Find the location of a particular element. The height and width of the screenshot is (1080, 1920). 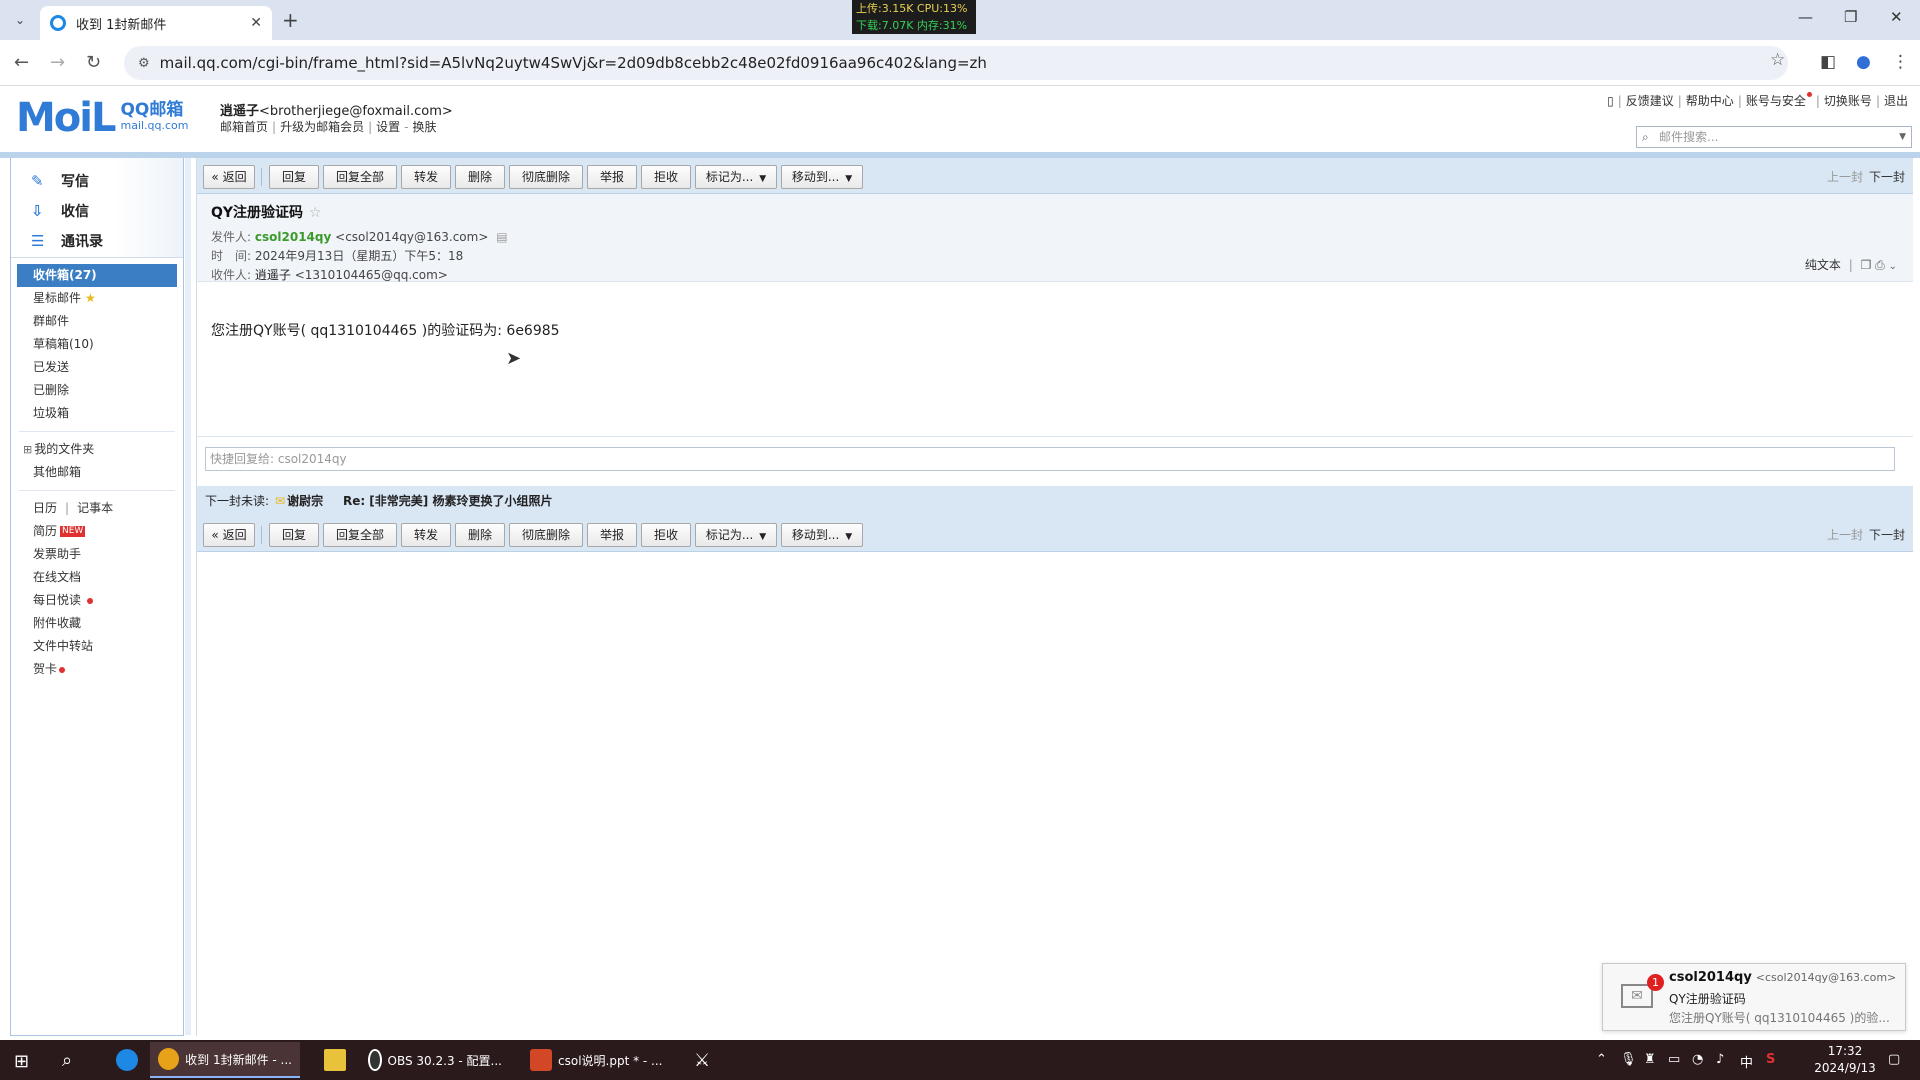

sogou-ime-icon: S is located at coordinates (1770, 1059).